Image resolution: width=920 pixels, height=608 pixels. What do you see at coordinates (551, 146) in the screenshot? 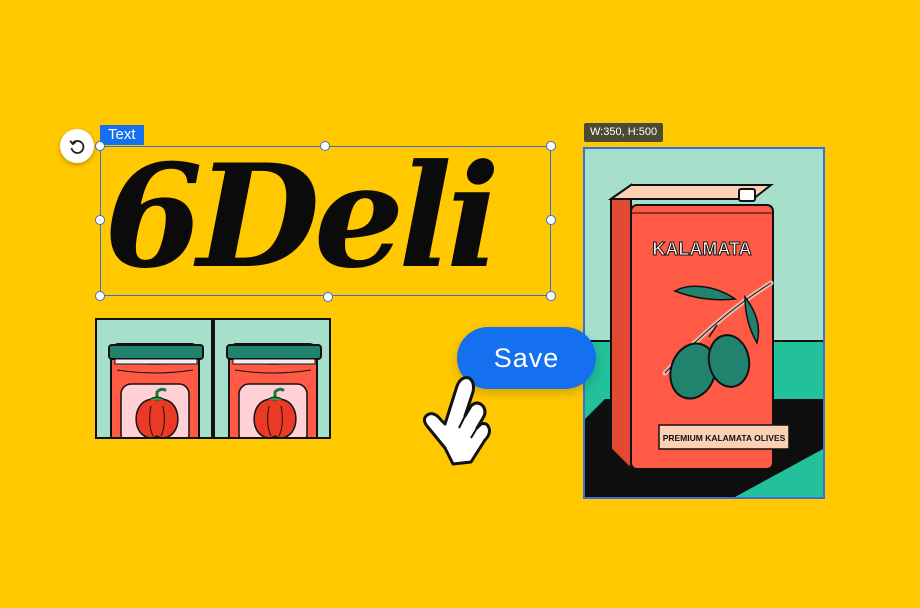
I see `resize-handle-top-right` at bounding box center [551, 146].